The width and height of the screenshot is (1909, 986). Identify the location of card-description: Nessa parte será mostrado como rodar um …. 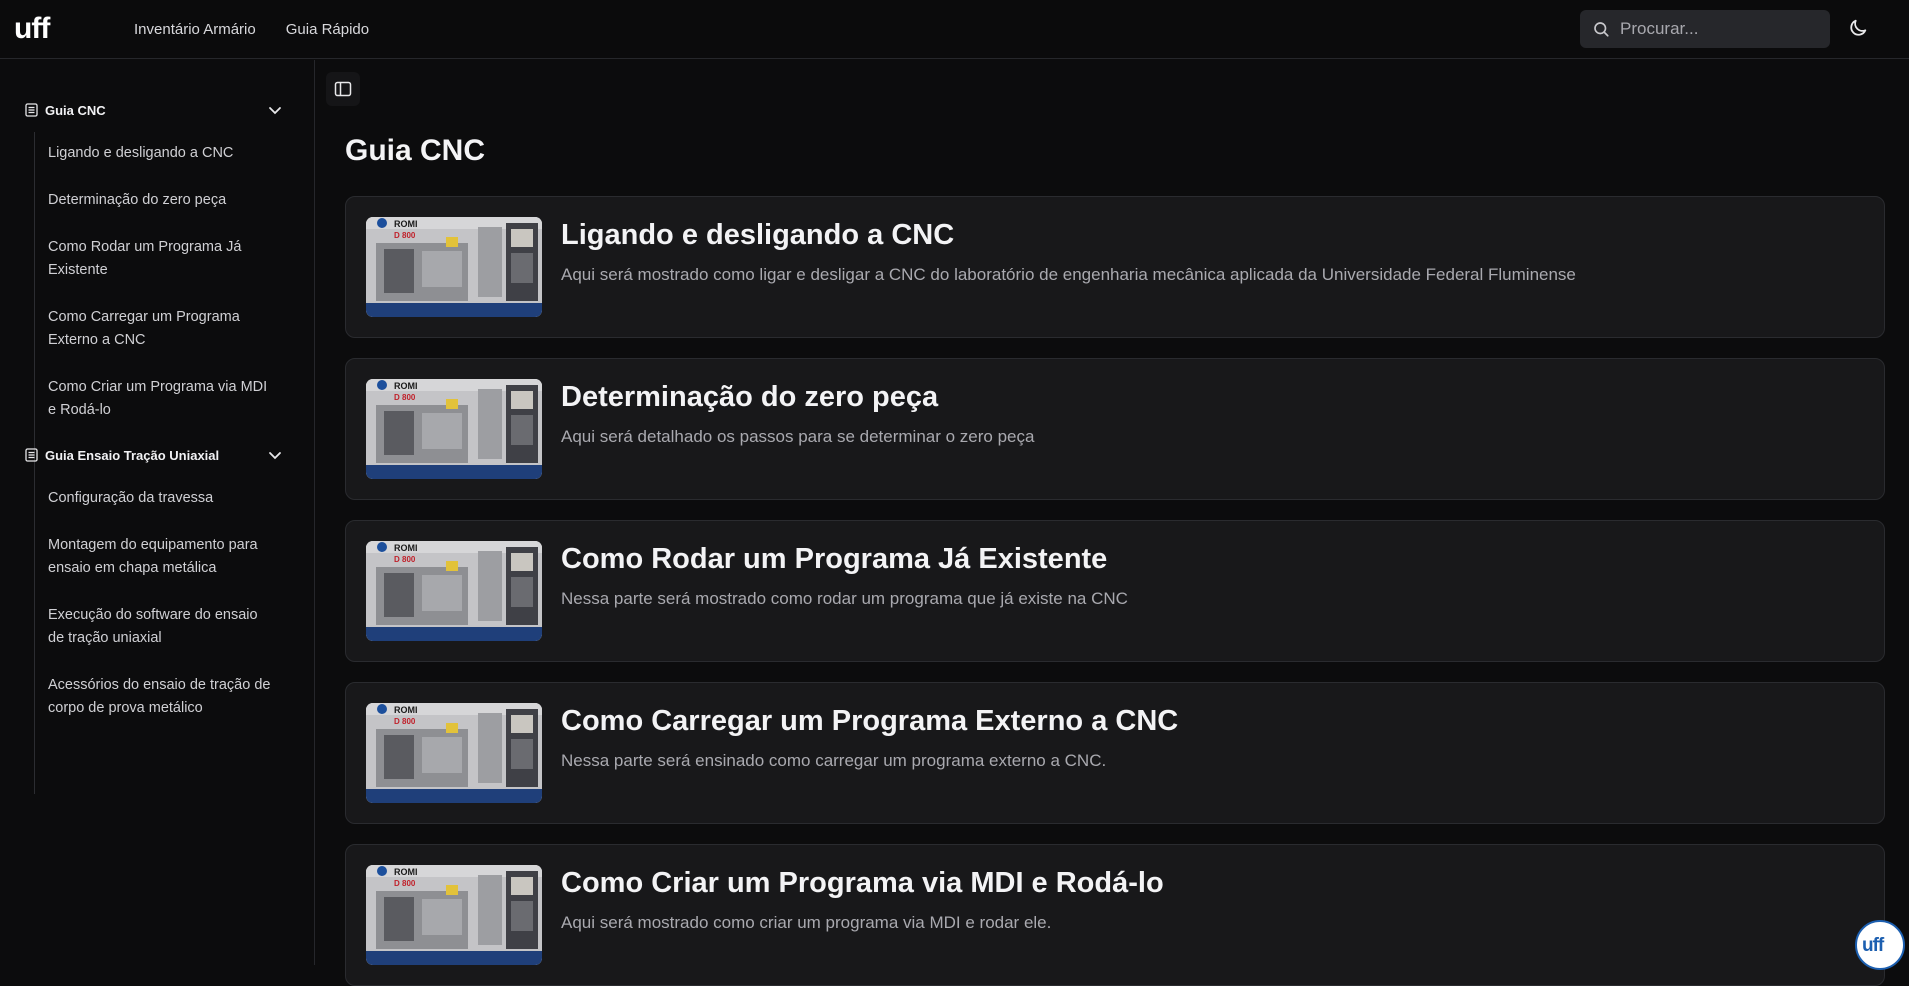
(844, 598).